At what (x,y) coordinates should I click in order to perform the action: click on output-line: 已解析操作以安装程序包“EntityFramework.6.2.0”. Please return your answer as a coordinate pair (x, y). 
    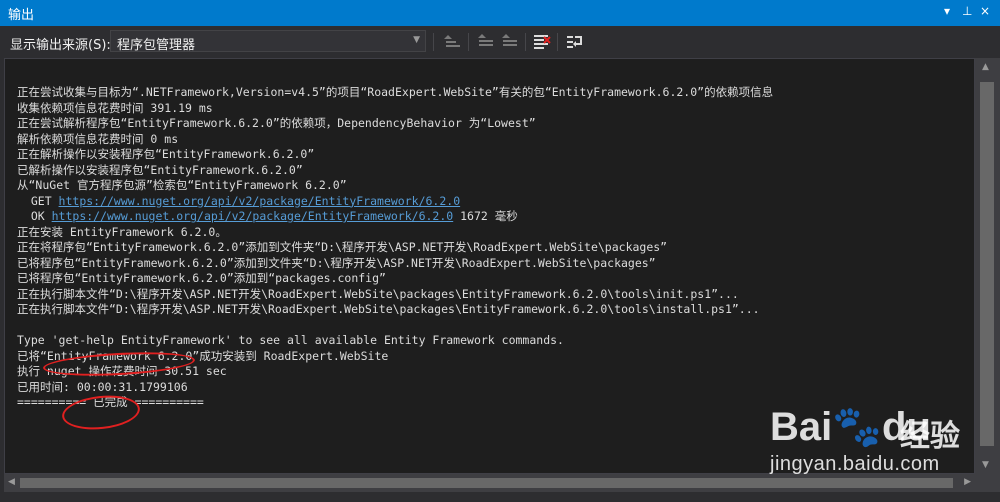
    Looking at the image, I should click on (160, 169).